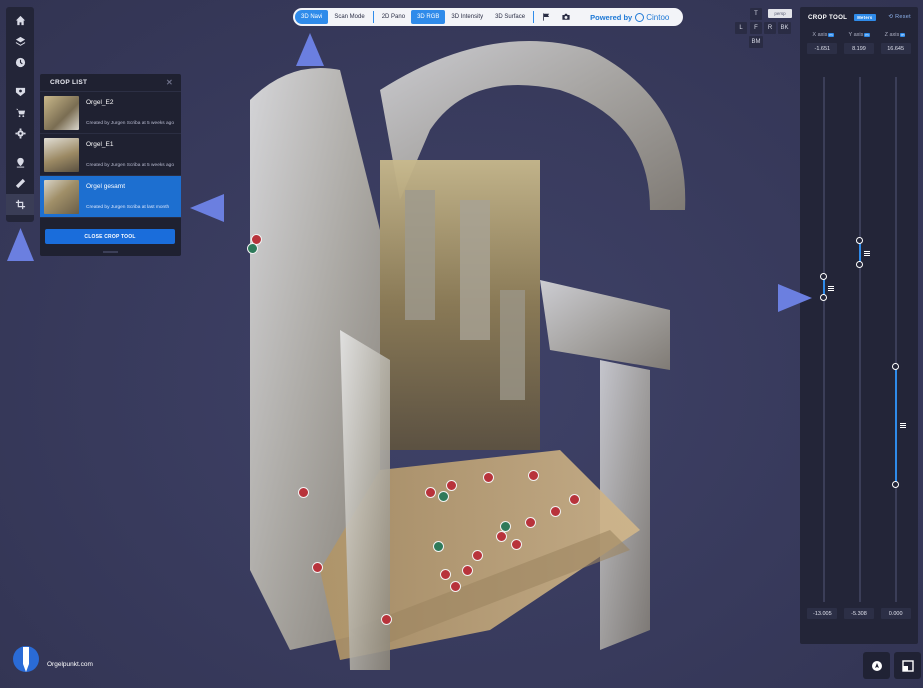 The image size is (923, 688). I want to click on x-axis-min-handle, so click(823, 297).